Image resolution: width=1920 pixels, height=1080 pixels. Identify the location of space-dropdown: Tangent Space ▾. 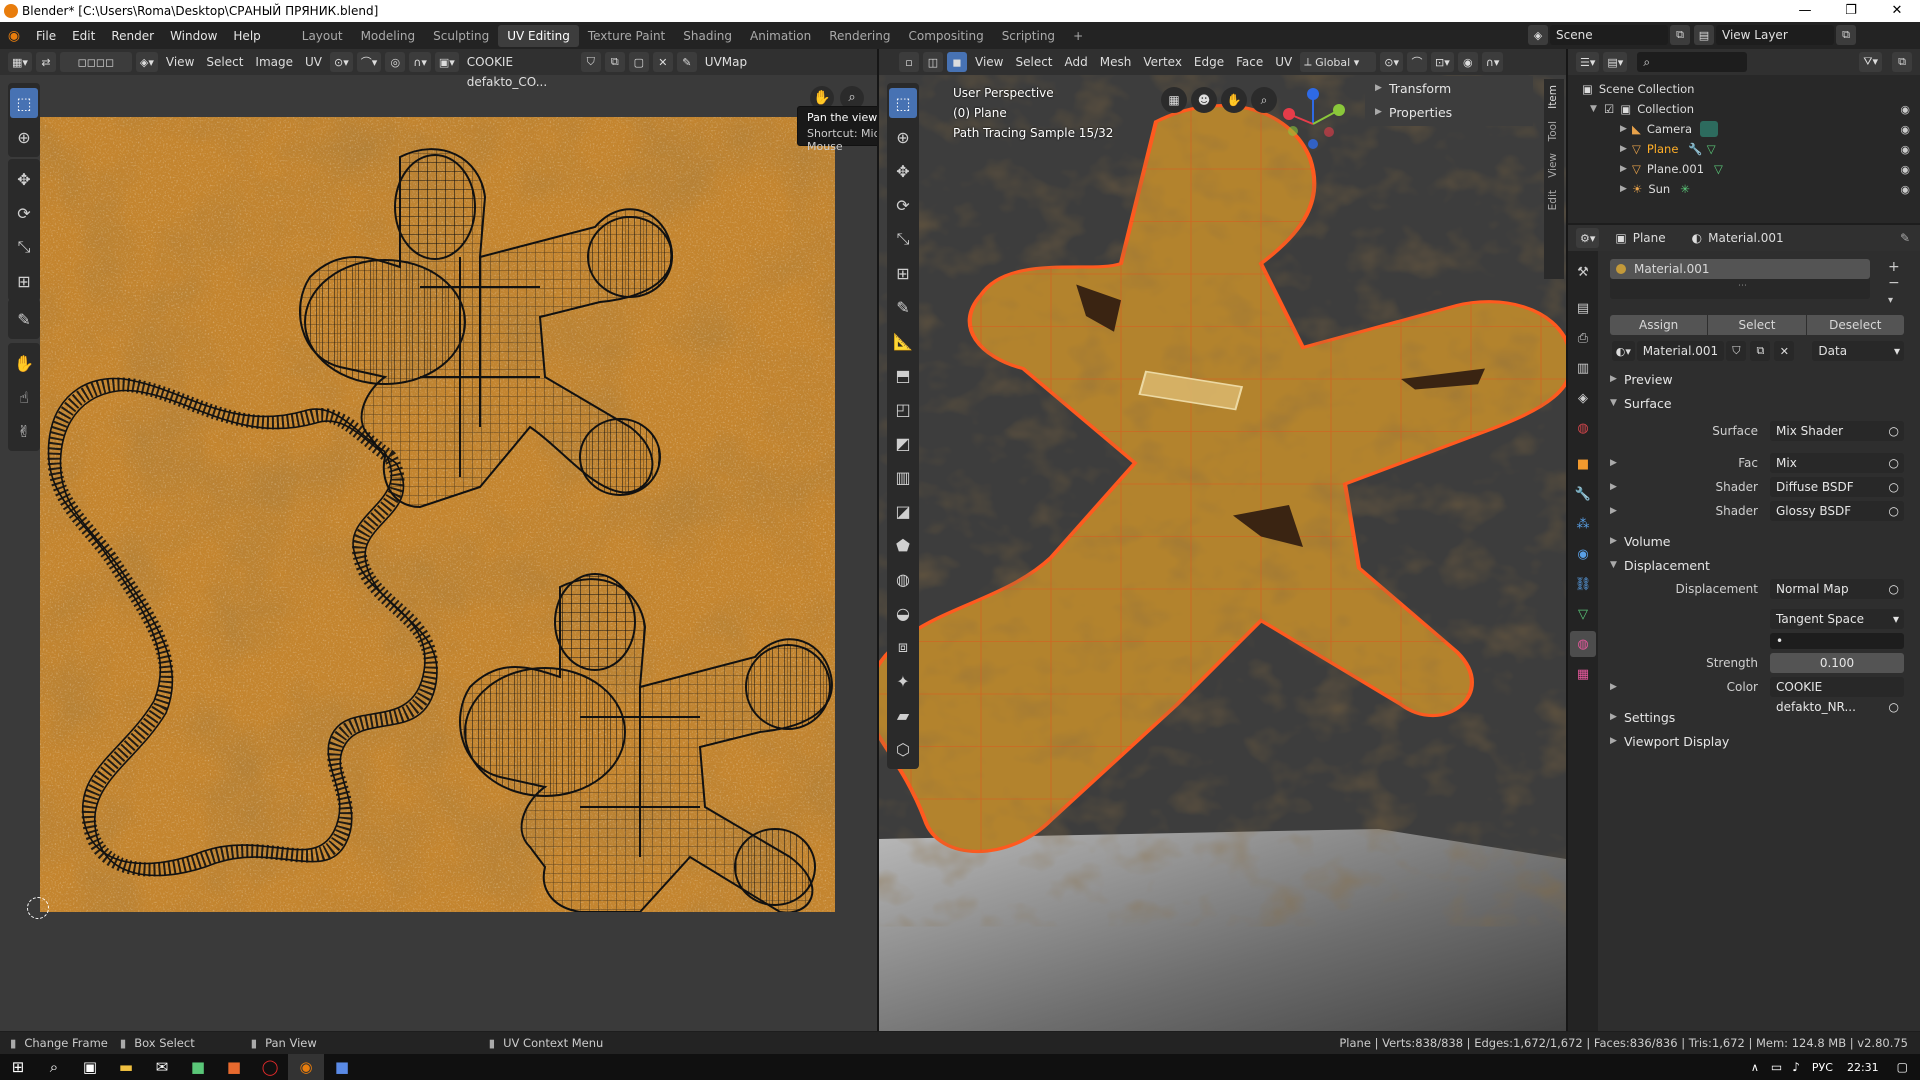
(1837, 619).